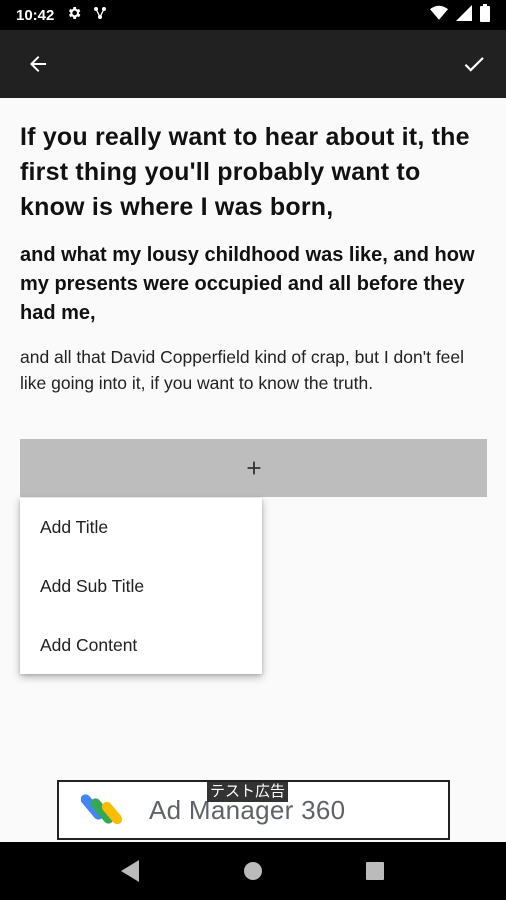 This screenshot has width=506, height=900. Describe the element at coordinates (248, 792) in the screenshot. I see `ad-test-label: テスト広告` at that location.